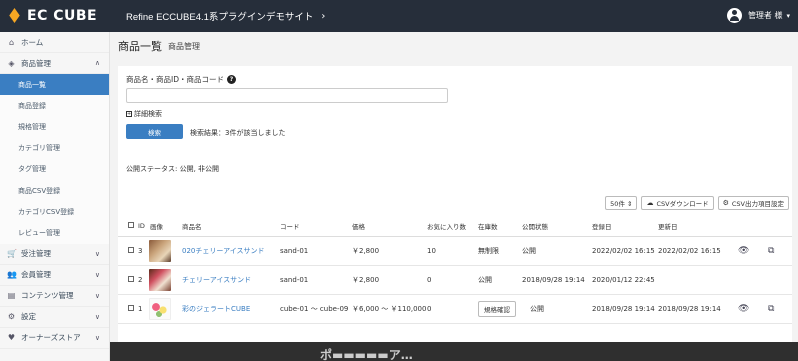 The height and width of the screenshot is (361, 798). What do you see at coordinates (154, 131) in the screenshot?
I see `search-button: 検索` at bounding box center [154, 131].